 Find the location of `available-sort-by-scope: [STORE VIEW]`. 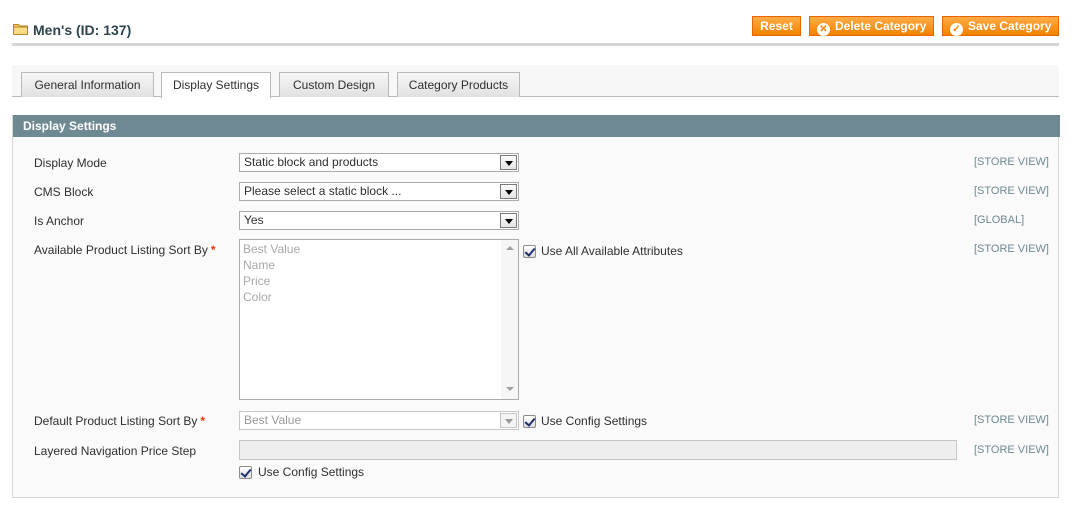

available-sort-by-scope: [STORE VIEW] is located at coordinates (1011, 249).